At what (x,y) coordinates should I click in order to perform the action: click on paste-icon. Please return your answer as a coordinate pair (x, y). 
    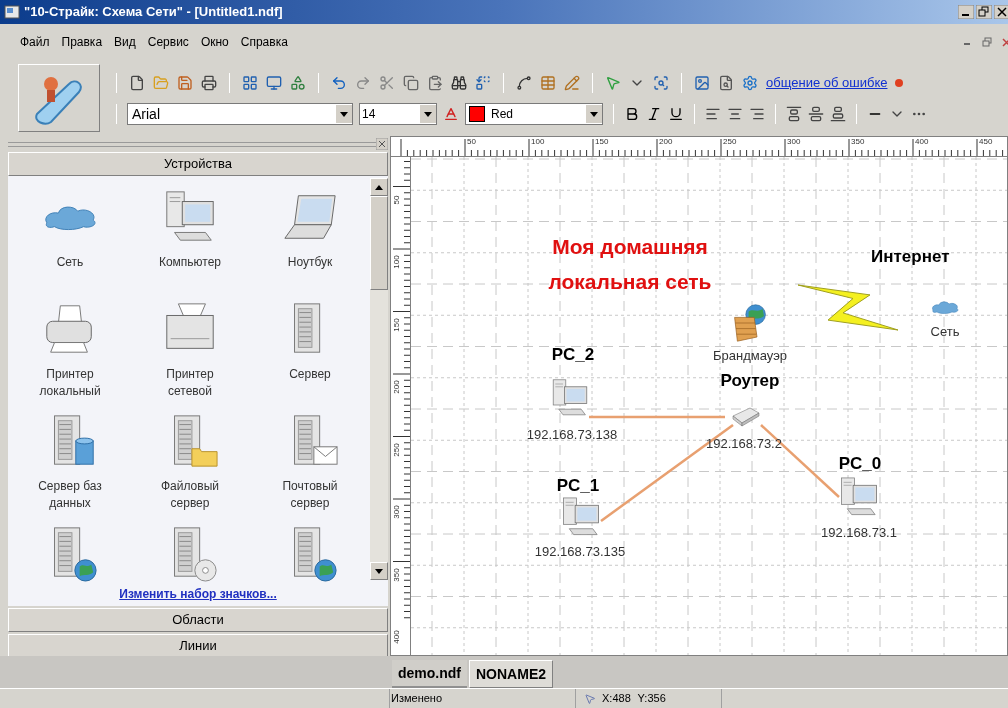
    Looking at the image, I should click on (435, 83).